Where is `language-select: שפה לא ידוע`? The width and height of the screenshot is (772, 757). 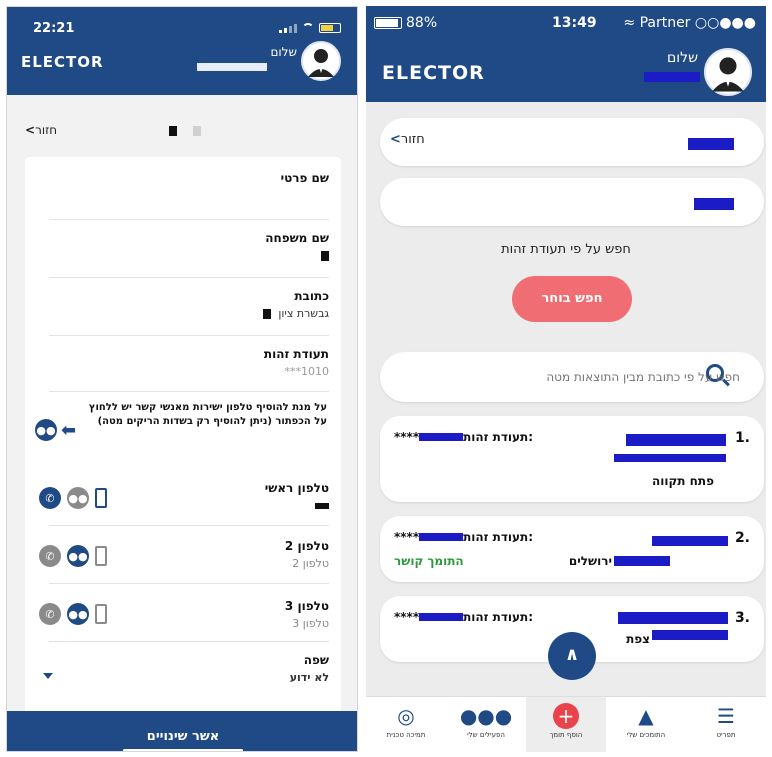 language-select: שפה לא ידוע is located at coordinates (191, 668).